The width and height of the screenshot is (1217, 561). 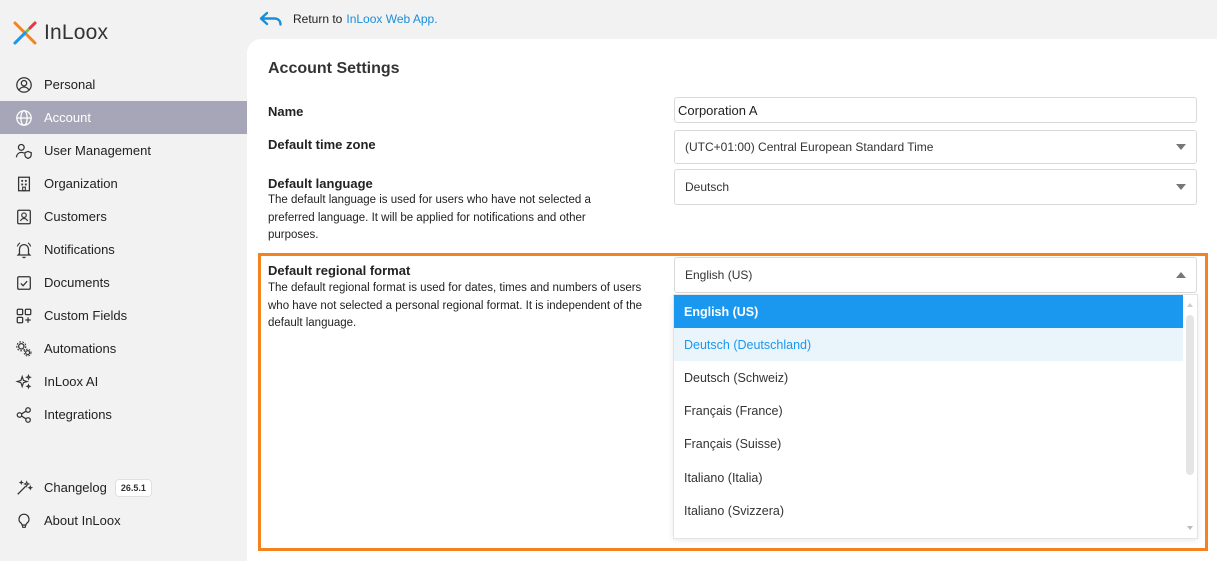 I want to click on dropdown-option-deutsch-deutschland: Deutsch (Deutschland), so click(x=928, y=345).